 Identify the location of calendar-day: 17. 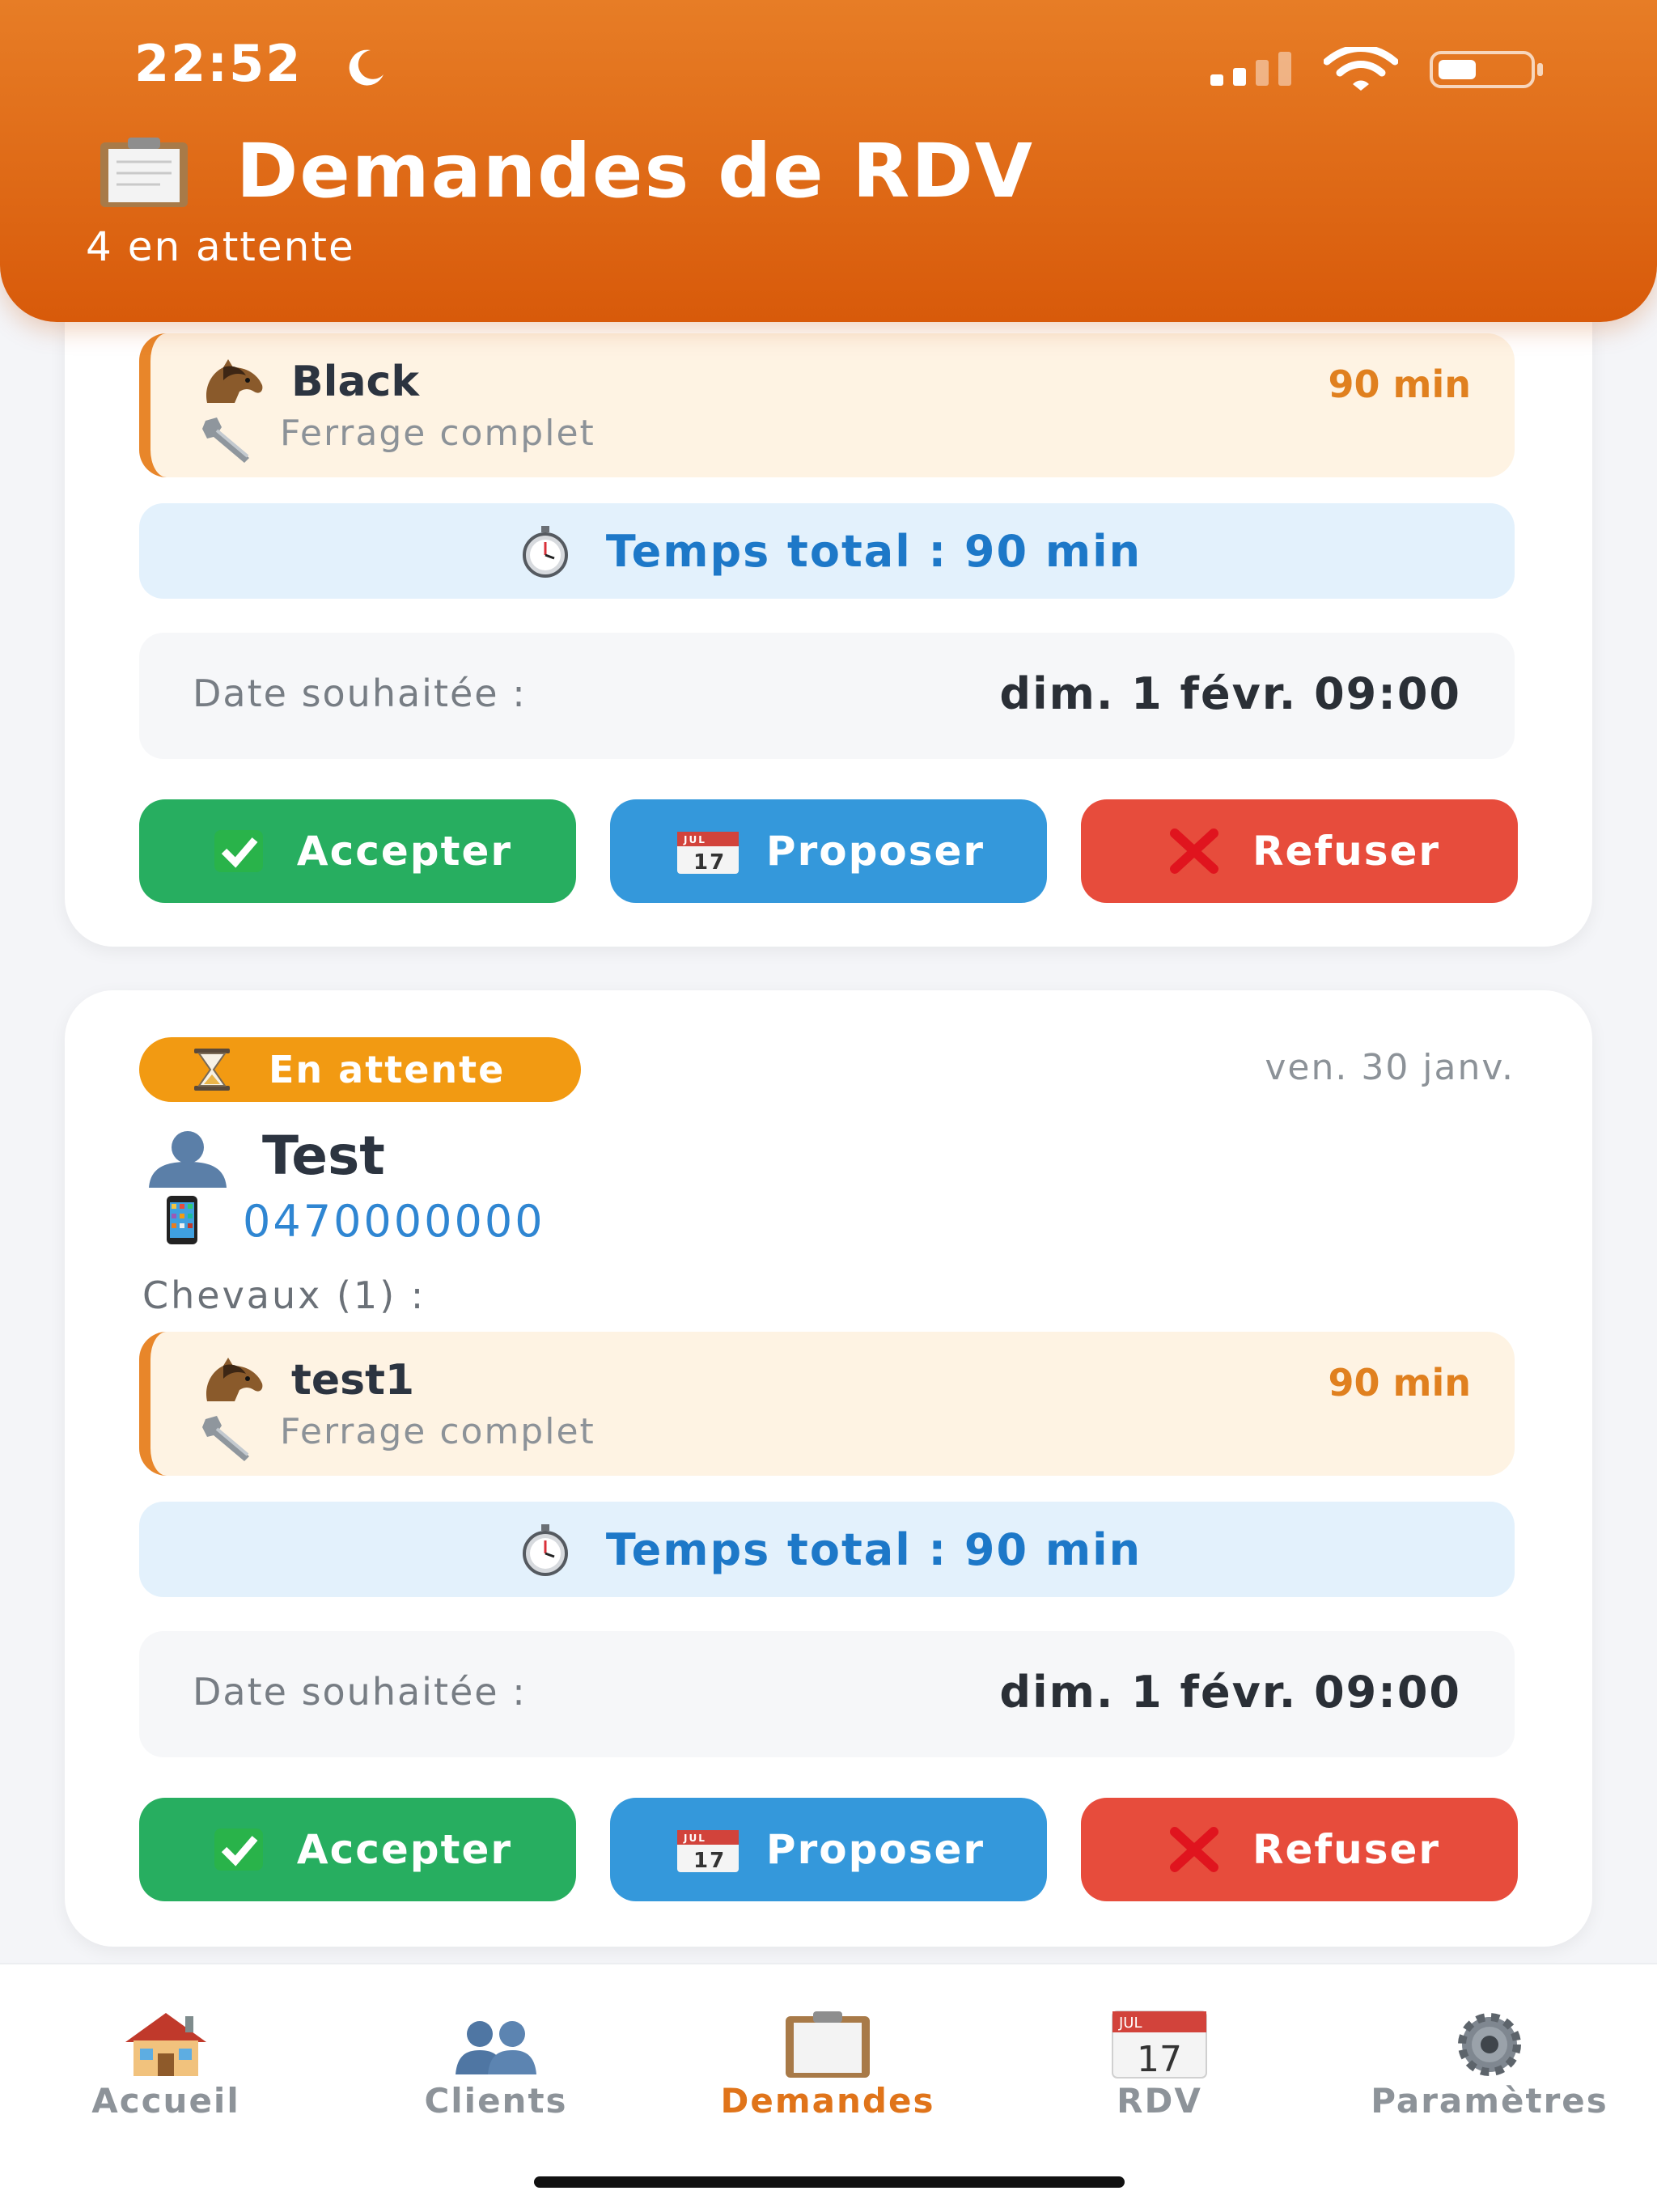
(1159, 2059).